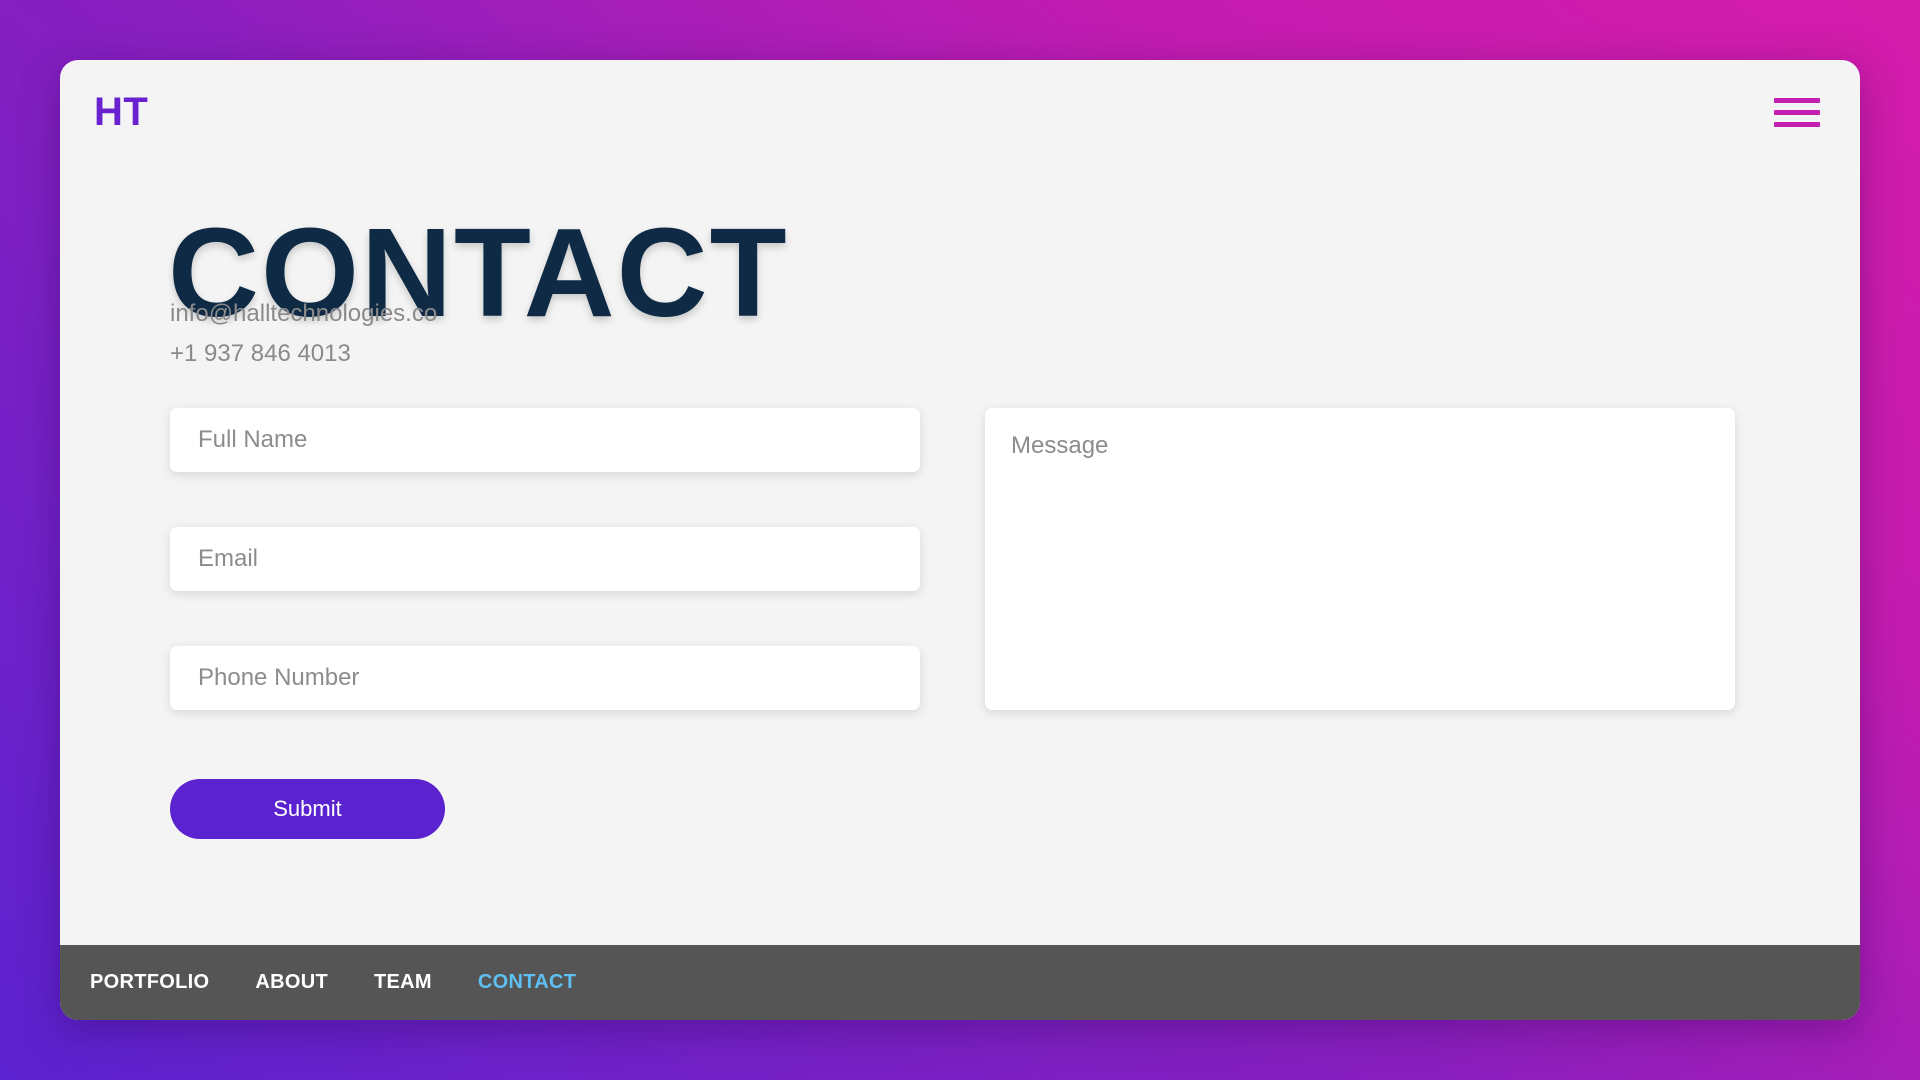 The height and width of the screenshot is (1080, 1920). Describe the element at coordinates (545, 559) in the screenshot. I see `email-input` at that location.